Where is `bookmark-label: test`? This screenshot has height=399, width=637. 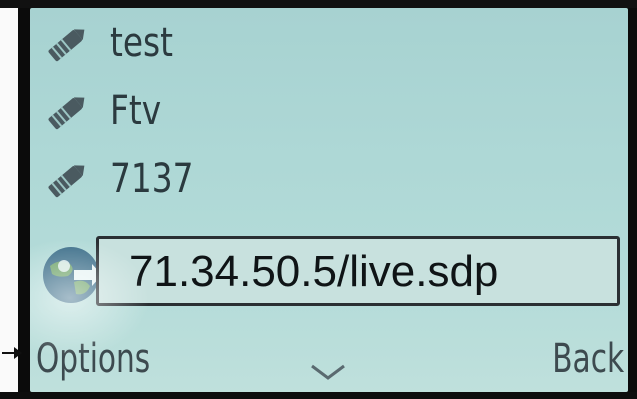
bookmark-label: test is located at coordinates (141, 43).